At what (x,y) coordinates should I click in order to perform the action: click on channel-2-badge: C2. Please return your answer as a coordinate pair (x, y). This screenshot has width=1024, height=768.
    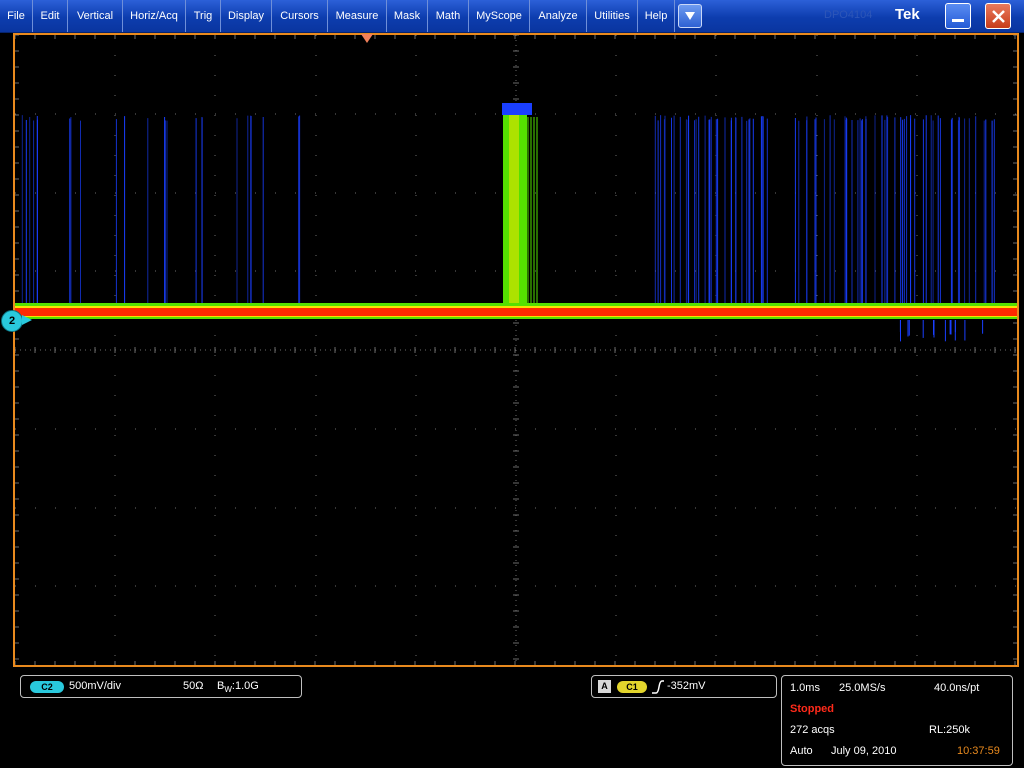
    Looking at the image, I should click on (47, 687).